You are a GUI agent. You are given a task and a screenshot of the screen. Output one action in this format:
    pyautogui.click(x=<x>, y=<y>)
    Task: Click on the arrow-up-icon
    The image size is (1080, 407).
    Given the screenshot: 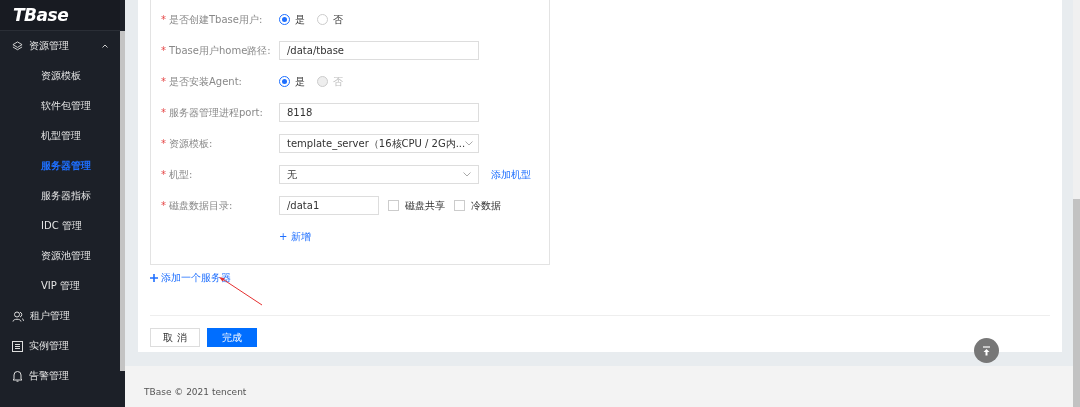 What is the action you would take?
    pyautogui.click(x=986, y=350)
    